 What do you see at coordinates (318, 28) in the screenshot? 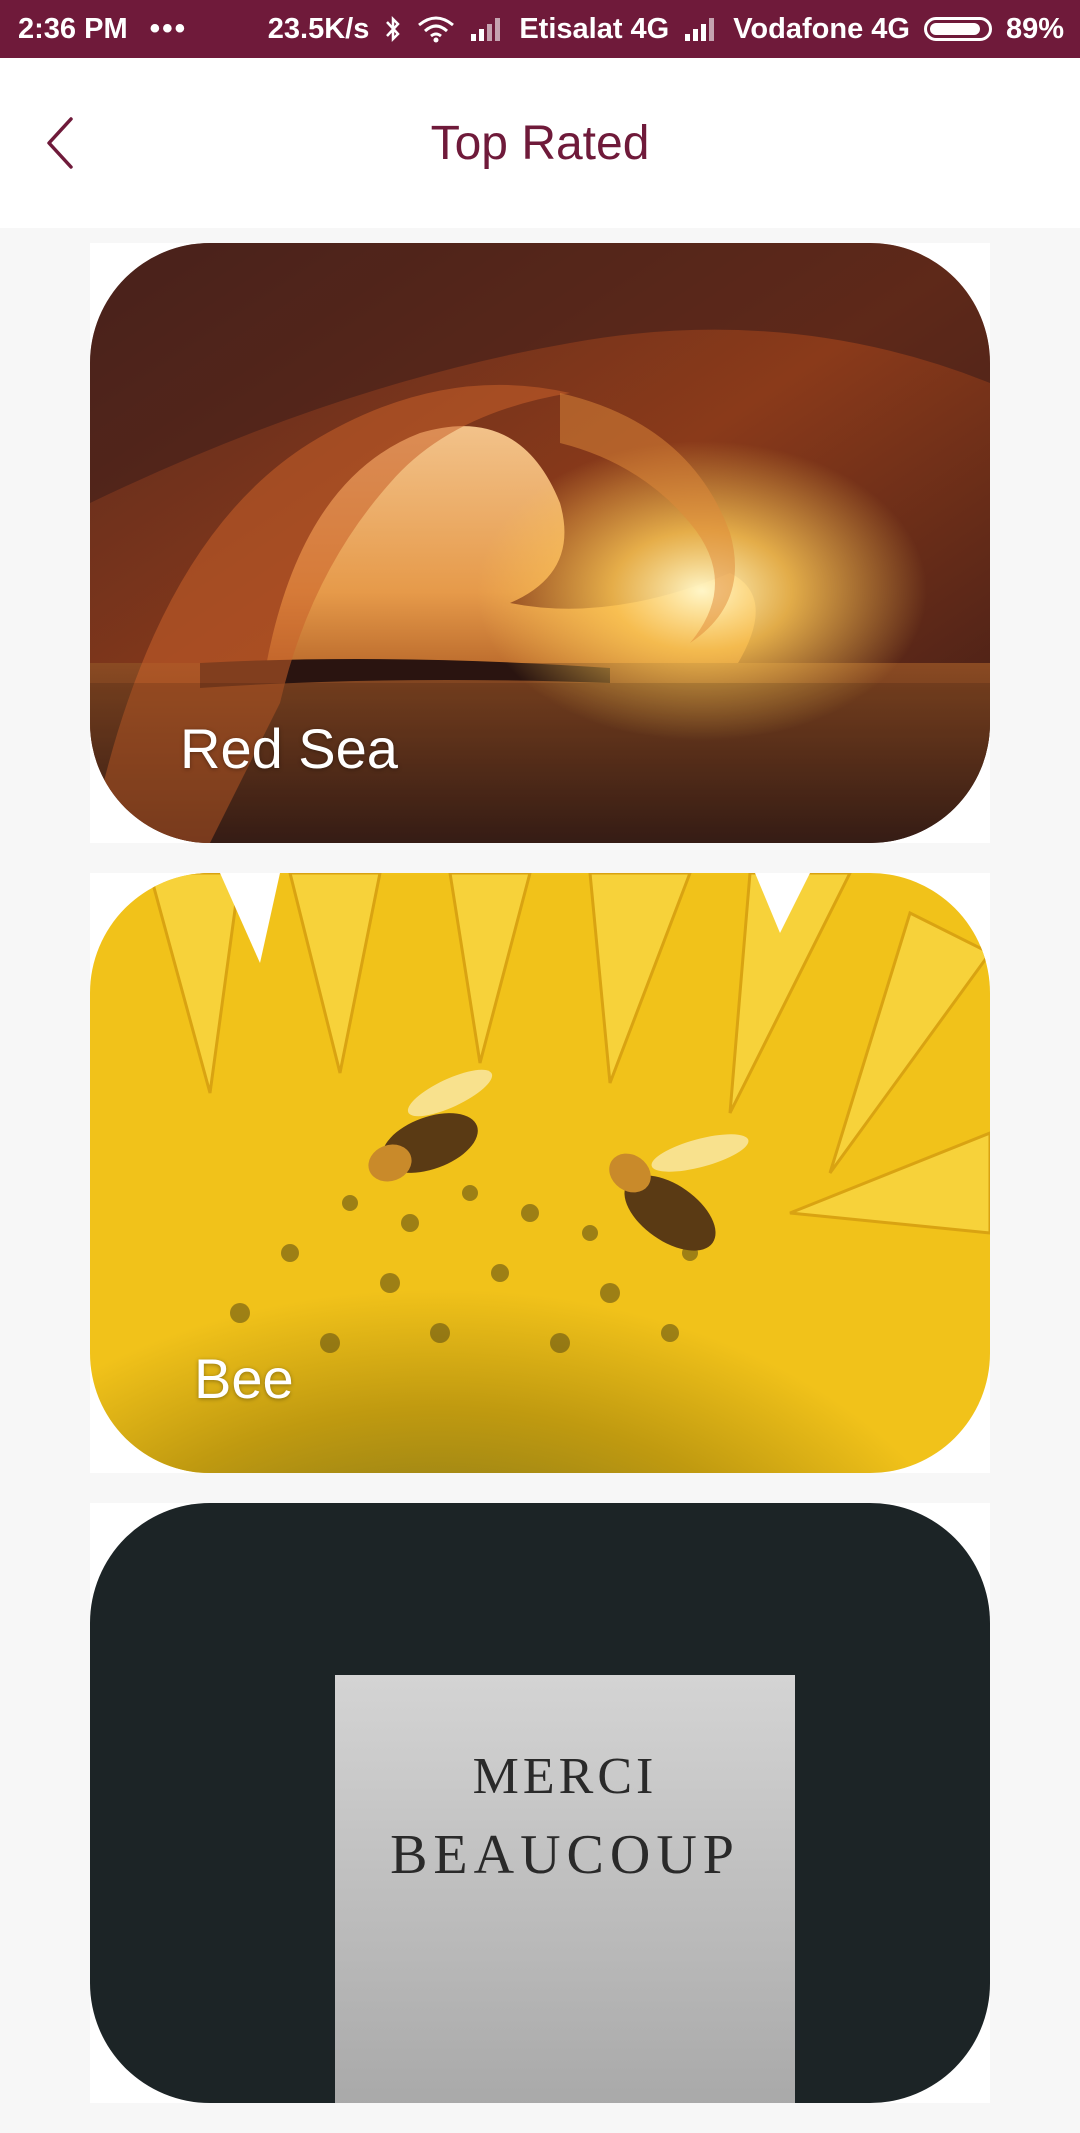
I see `network-speed: 23.5K/s` at bounding box center [318, 28].